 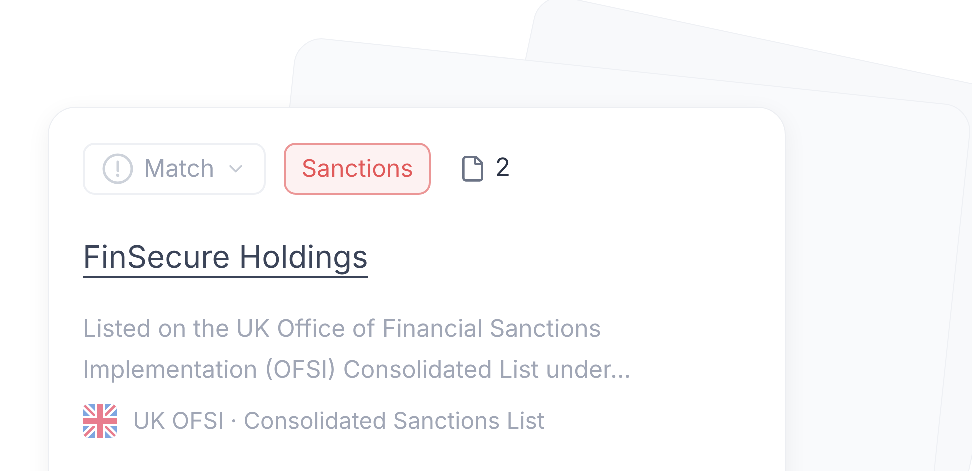 I want to click on uk-flag-icon, so click(x=100, y=421).